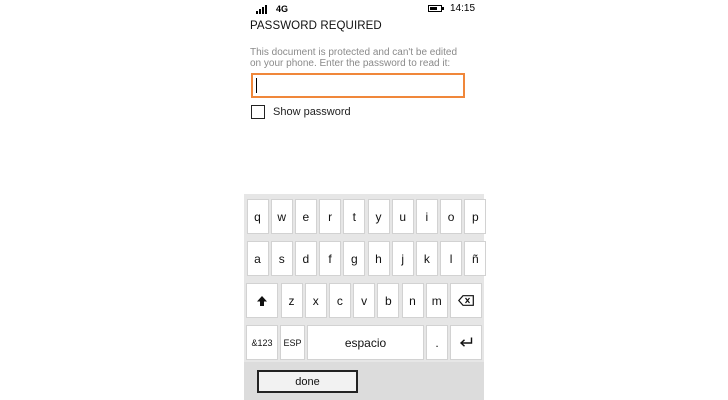 Image resolution: width=728 pixels, height=400 pixels. I want to click on text-cursor, so click(256, 85).